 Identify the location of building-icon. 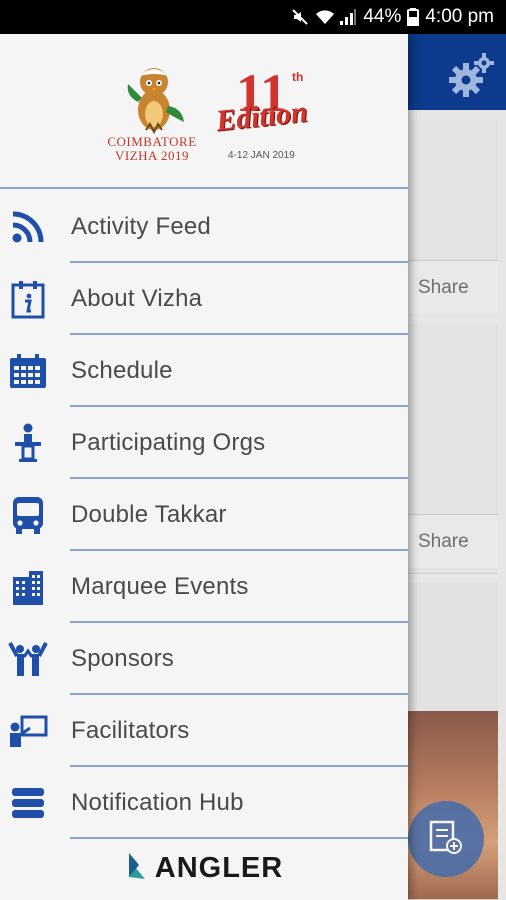
(28, 587).